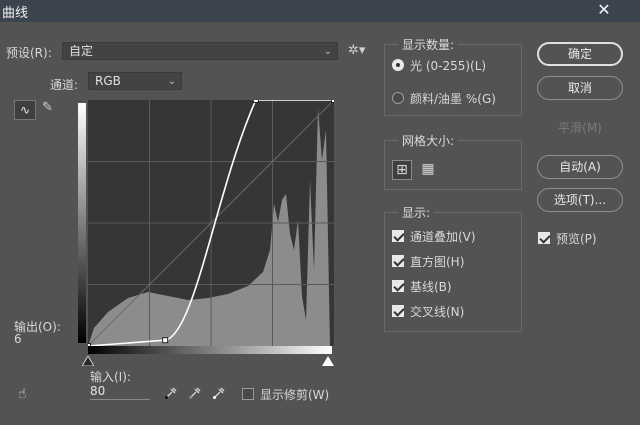 The height and width of the screenshot is (425, 640). I want to click on grid-4-icon: ⊞, so click(402, 170).